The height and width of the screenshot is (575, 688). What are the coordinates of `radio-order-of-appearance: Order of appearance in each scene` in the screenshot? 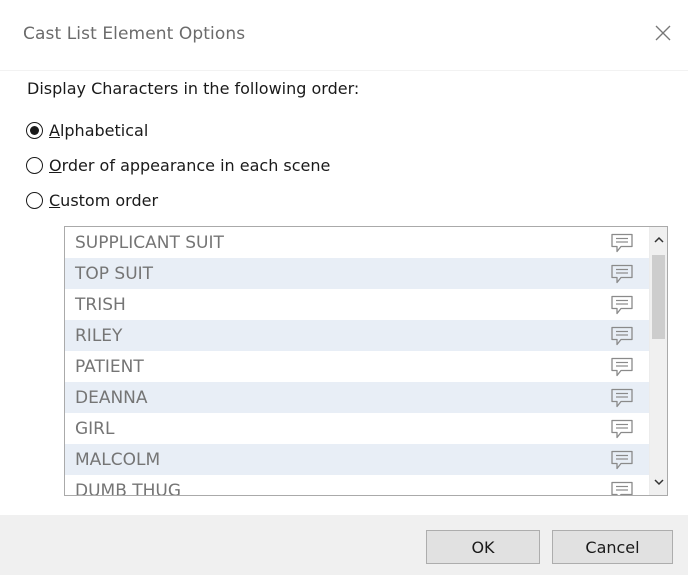 It's located at (178, 165).